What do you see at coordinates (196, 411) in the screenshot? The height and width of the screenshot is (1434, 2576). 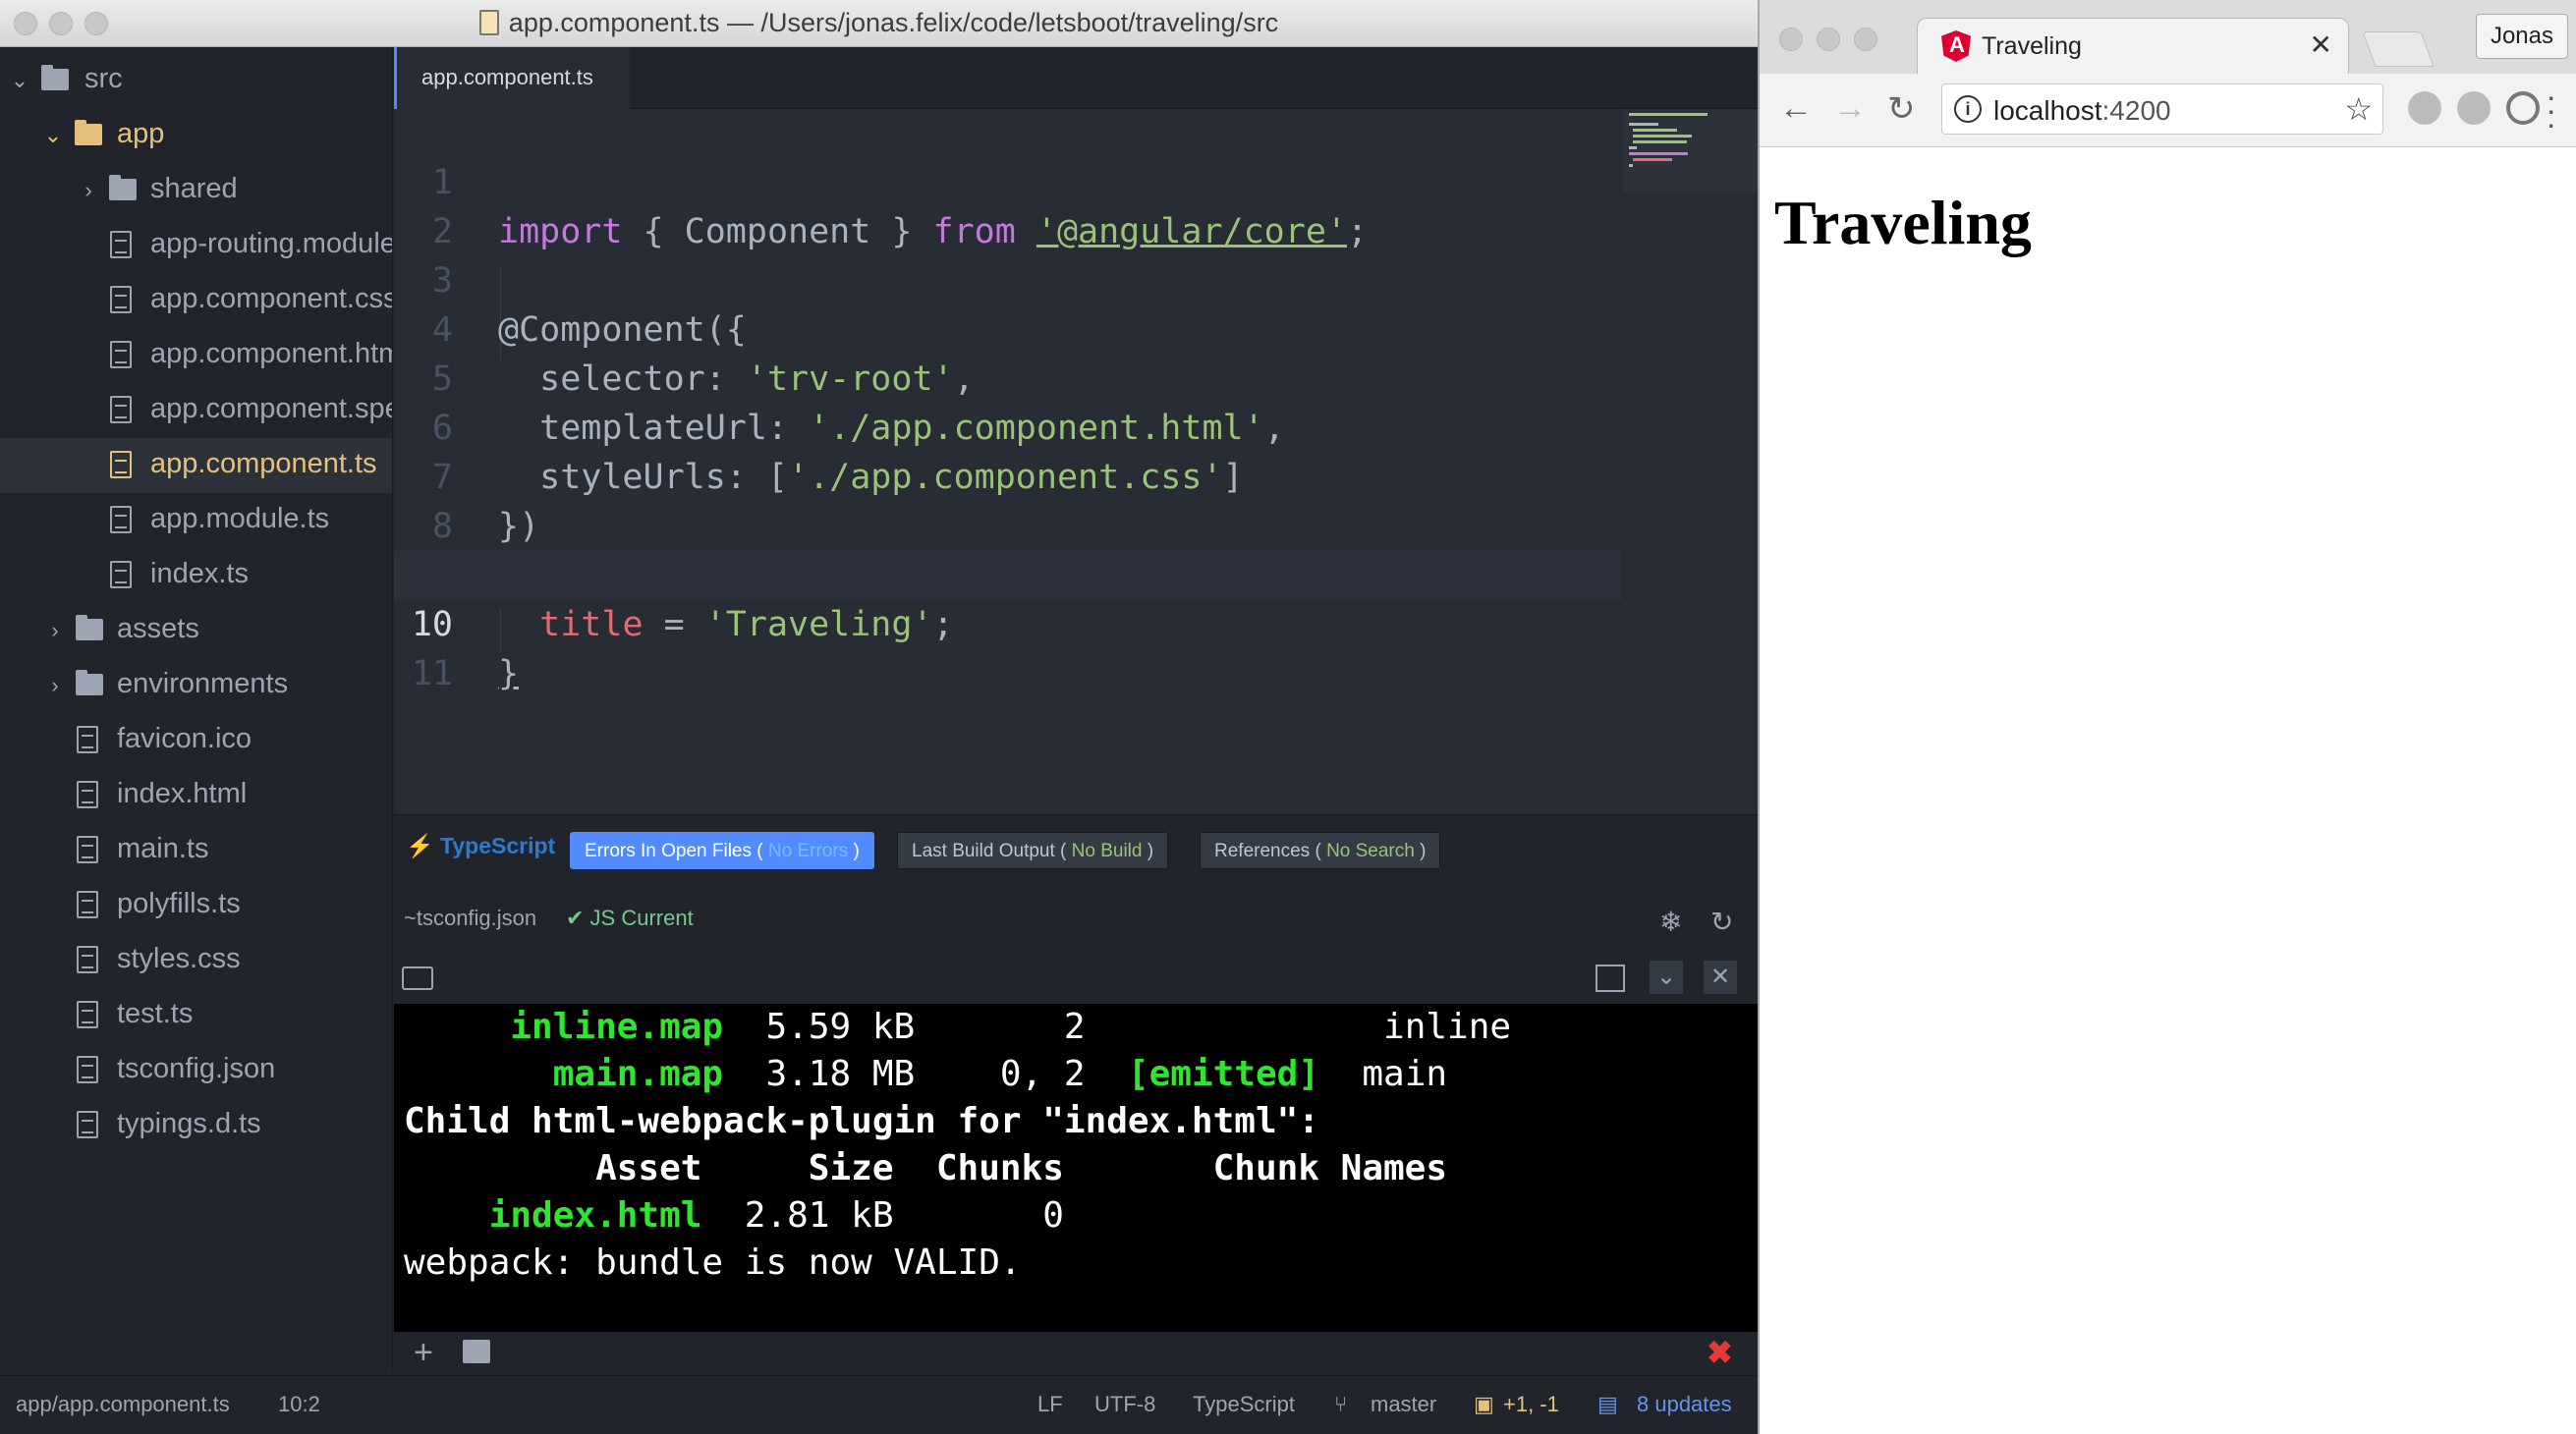 I see `tree-item-app-component-spec: app.component.spec.ts` at bounding box center [196, 411].